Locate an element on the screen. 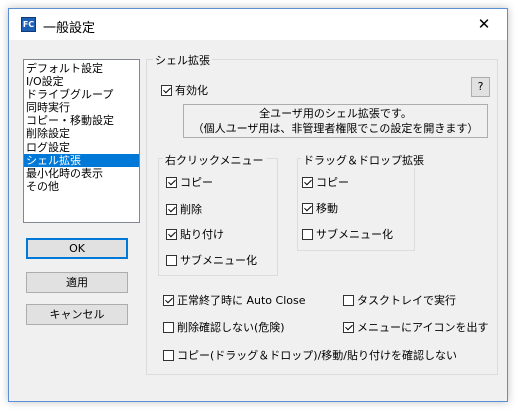  tasktray-checkbox: タスクトレイで実行 is located at coordinates (399, 300).